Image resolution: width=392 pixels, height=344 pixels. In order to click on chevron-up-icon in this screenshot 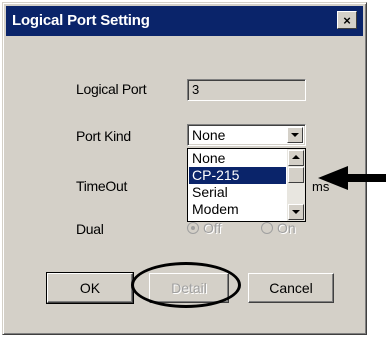, I will do `click(296, 157)`.